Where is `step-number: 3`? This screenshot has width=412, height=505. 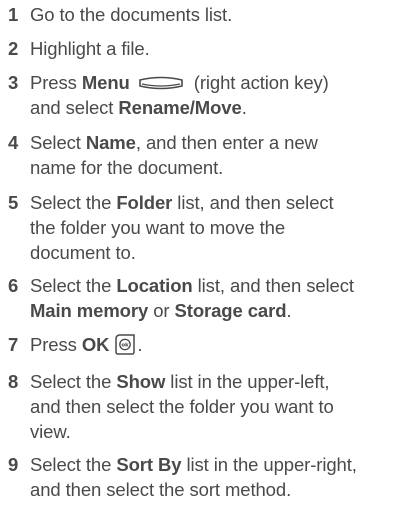
step-number: 3 is located at coordinates (13, 82).